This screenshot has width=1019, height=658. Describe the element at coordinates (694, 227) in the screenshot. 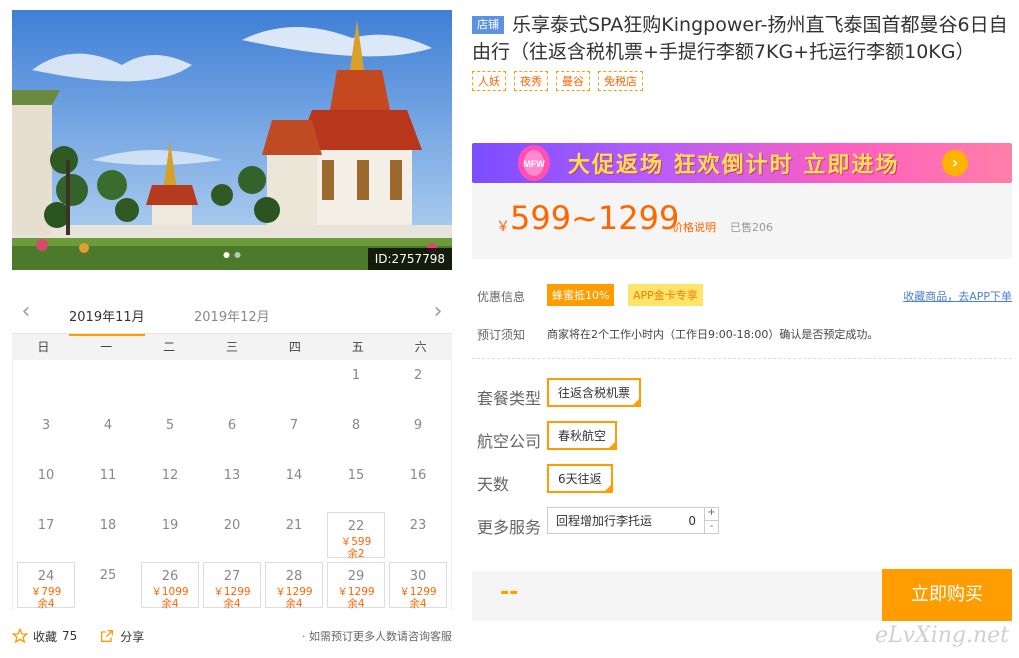

I see `price-explain-link: 价格说明` at that location.